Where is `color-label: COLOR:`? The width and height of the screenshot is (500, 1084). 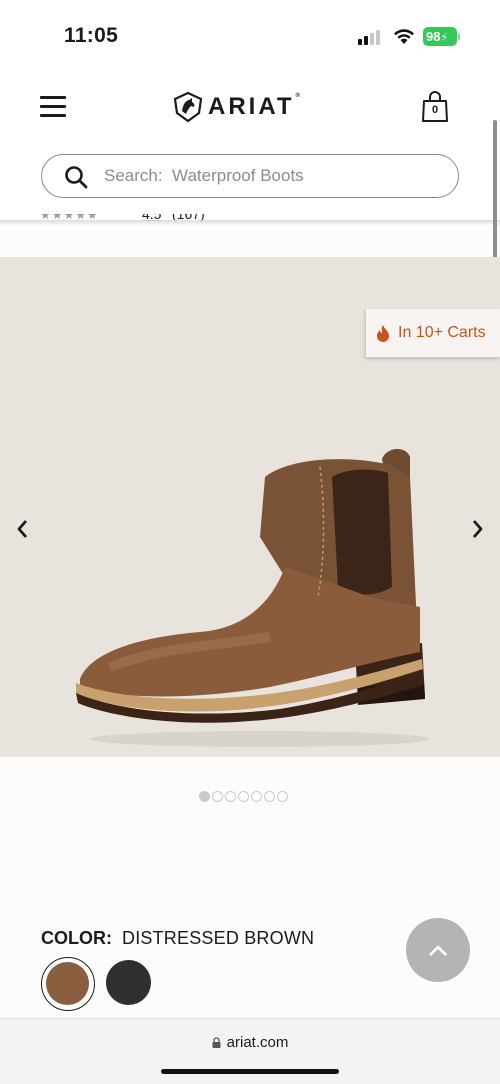
color-label: COLOR: is located at coordinates (76, 938).